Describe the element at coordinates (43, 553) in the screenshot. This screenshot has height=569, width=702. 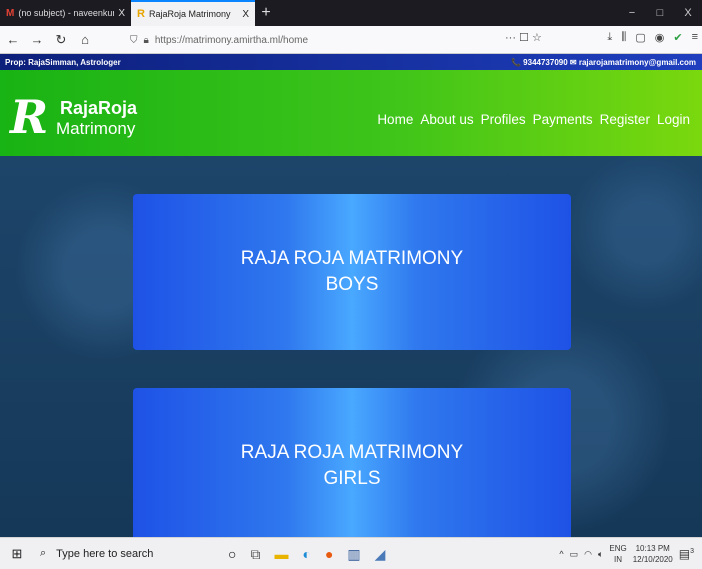
I see `search-icon: ⌕` at that location.